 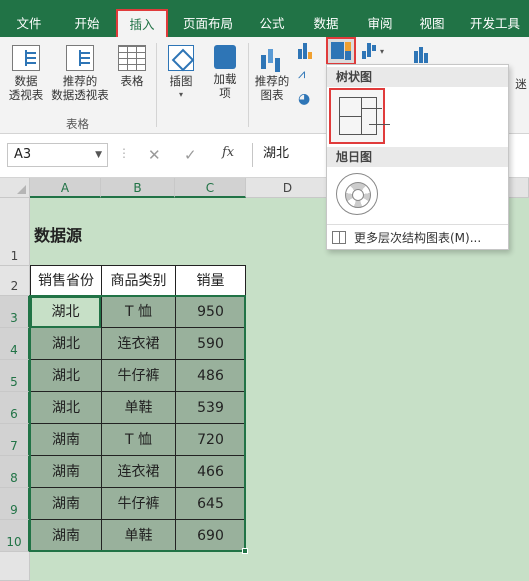 What do you see at coordinates (15, 232) in the screenshot?
I see `row-header-1: 1` at bounding box center [15, 232].